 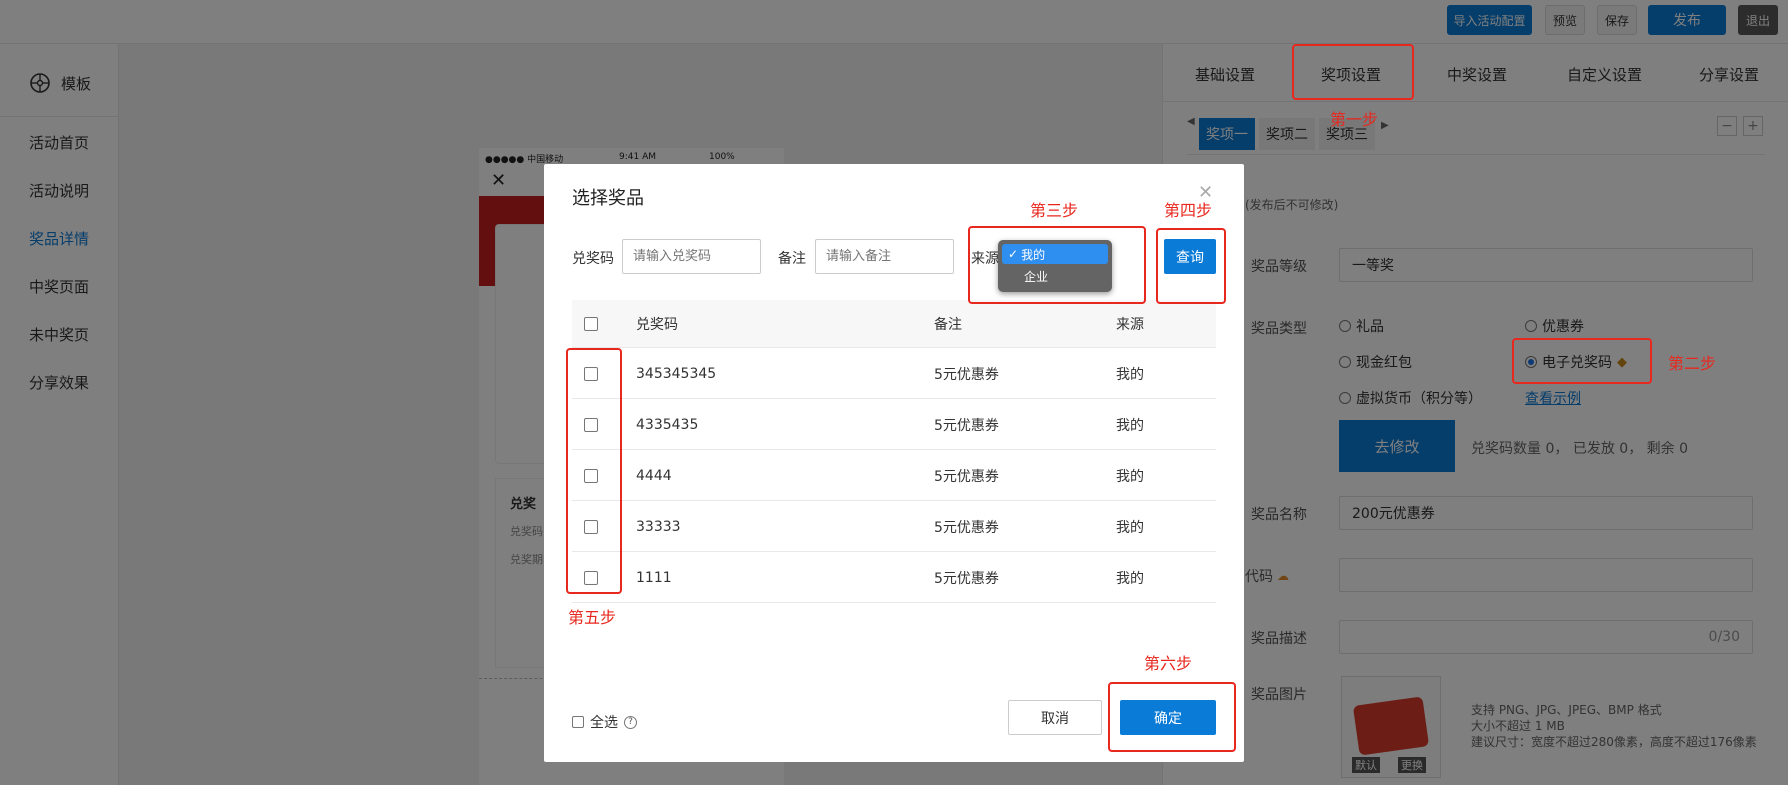 I want to click on step3-label: 第三步, so click(x=1054, y=210).